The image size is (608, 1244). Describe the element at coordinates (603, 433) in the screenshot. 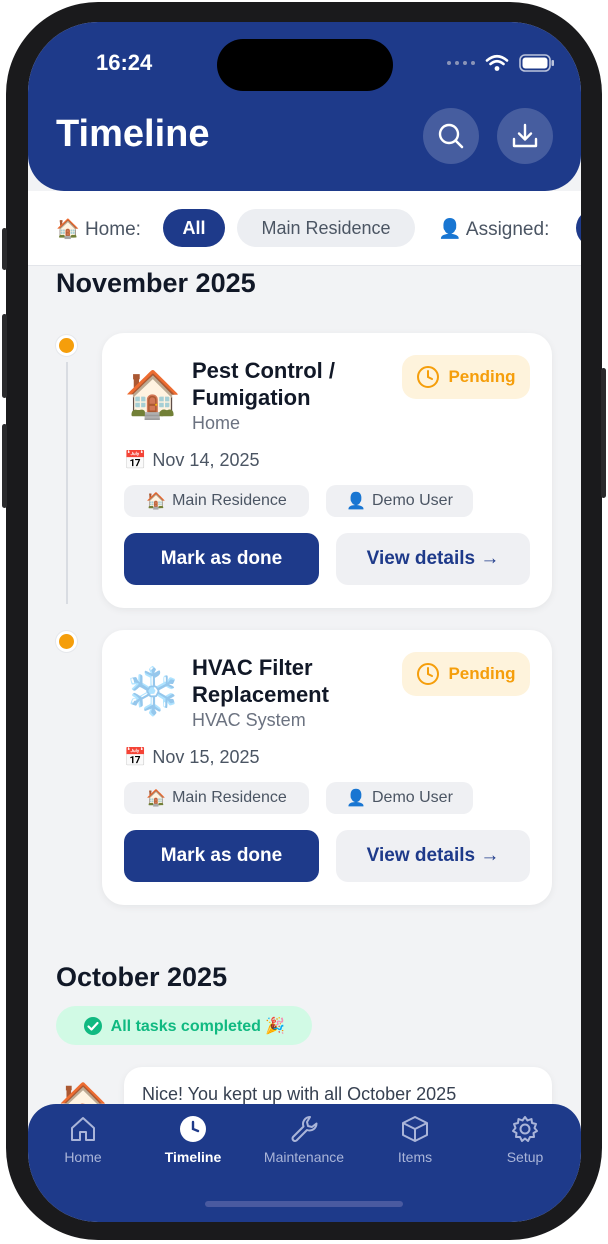

I see `power-button` at that location.